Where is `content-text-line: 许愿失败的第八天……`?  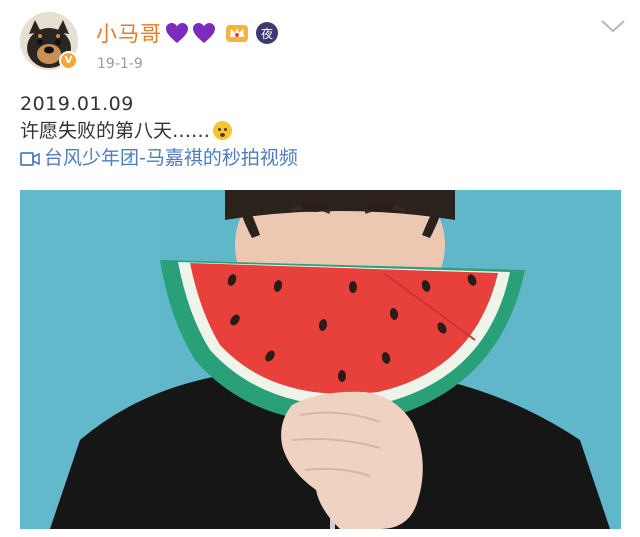 content-text-line: 许愿失败的第八天…… is located at coordinates (320, 131).